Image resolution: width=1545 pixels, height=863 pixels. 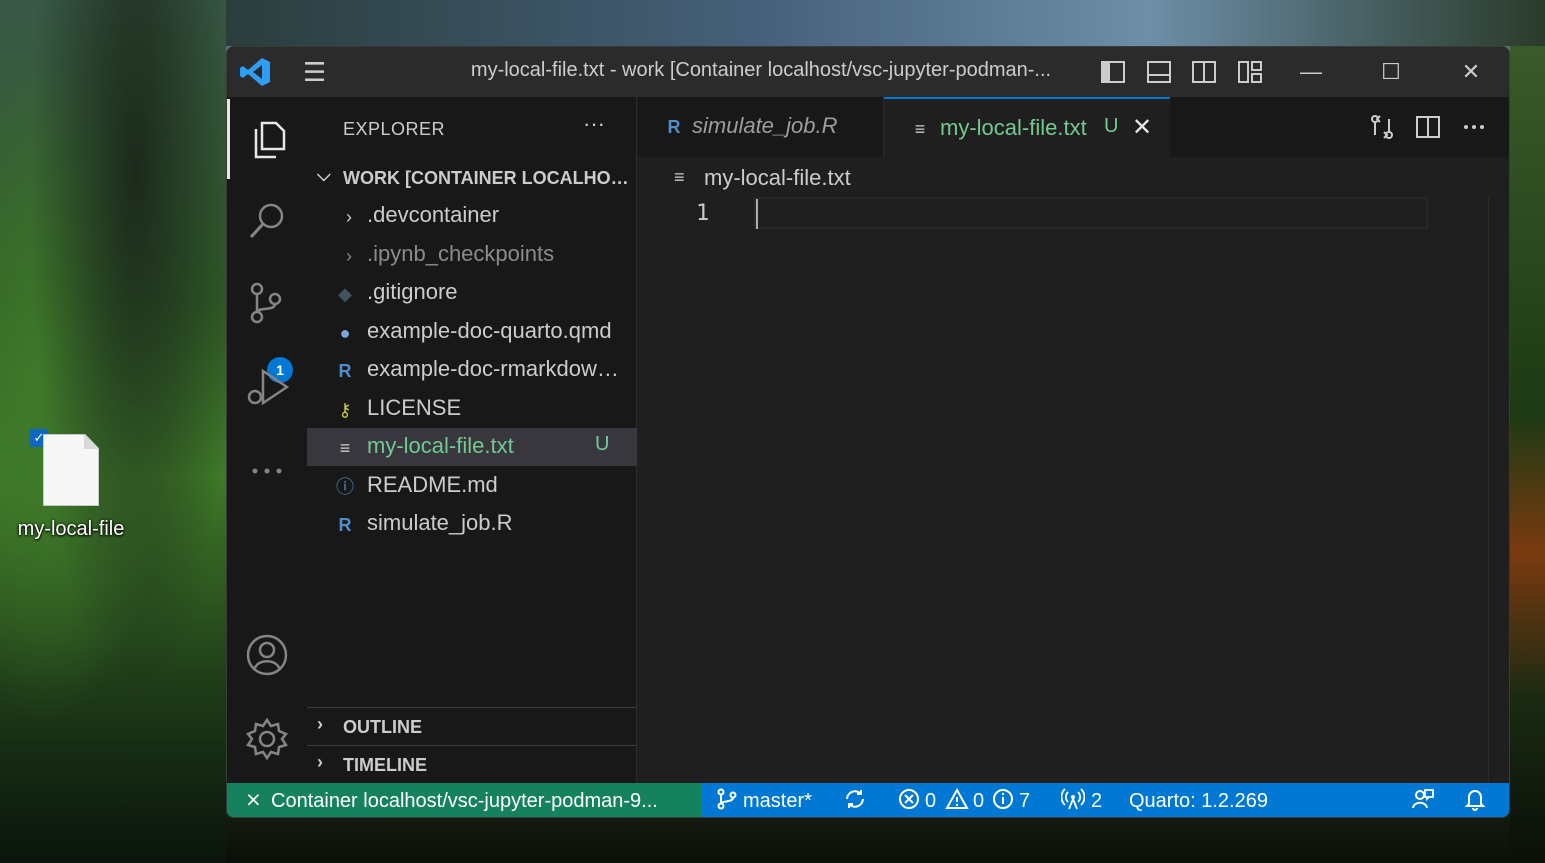 I want to click on current-line-highlight, so click(x=1091, y=213).